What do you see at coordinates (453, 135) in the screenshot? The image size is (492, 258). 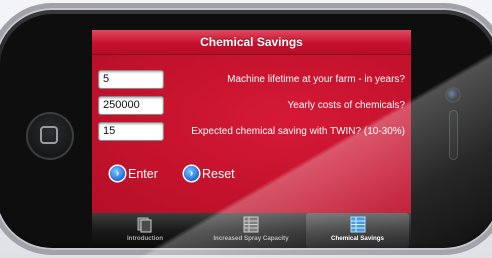 I see `speaker-grille` at bounding box center [453, 135].